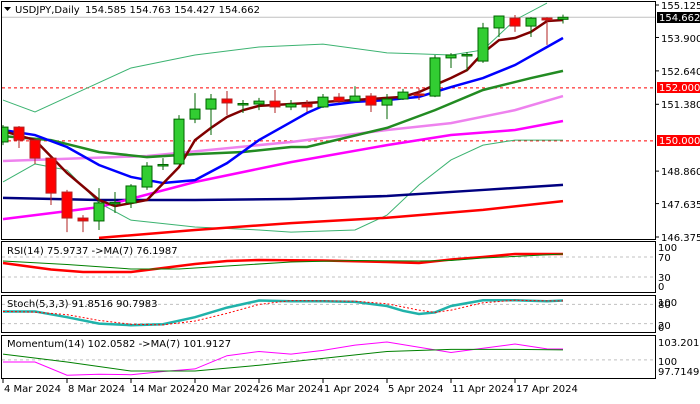 The image size is (700, 404). I want to click on date-label: 8 Mar 2024, so click(96, 389).